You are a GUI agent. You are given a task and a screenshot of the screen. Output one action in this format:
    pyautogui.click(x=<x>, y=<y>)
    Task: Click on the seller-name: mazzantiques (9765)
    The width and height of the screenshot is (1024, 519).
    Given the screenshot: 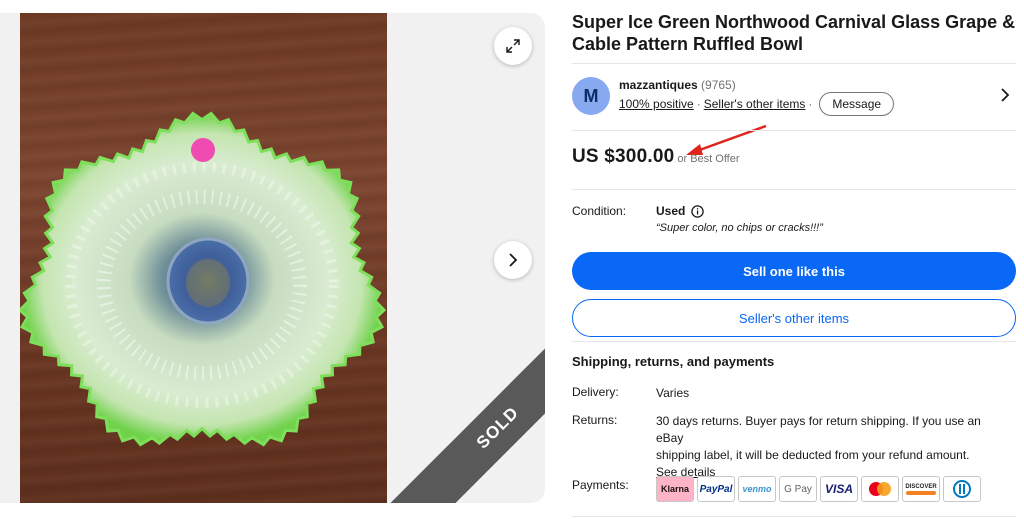 What is the action you would take?
    pyautogui.click(x=677, y=85)
    